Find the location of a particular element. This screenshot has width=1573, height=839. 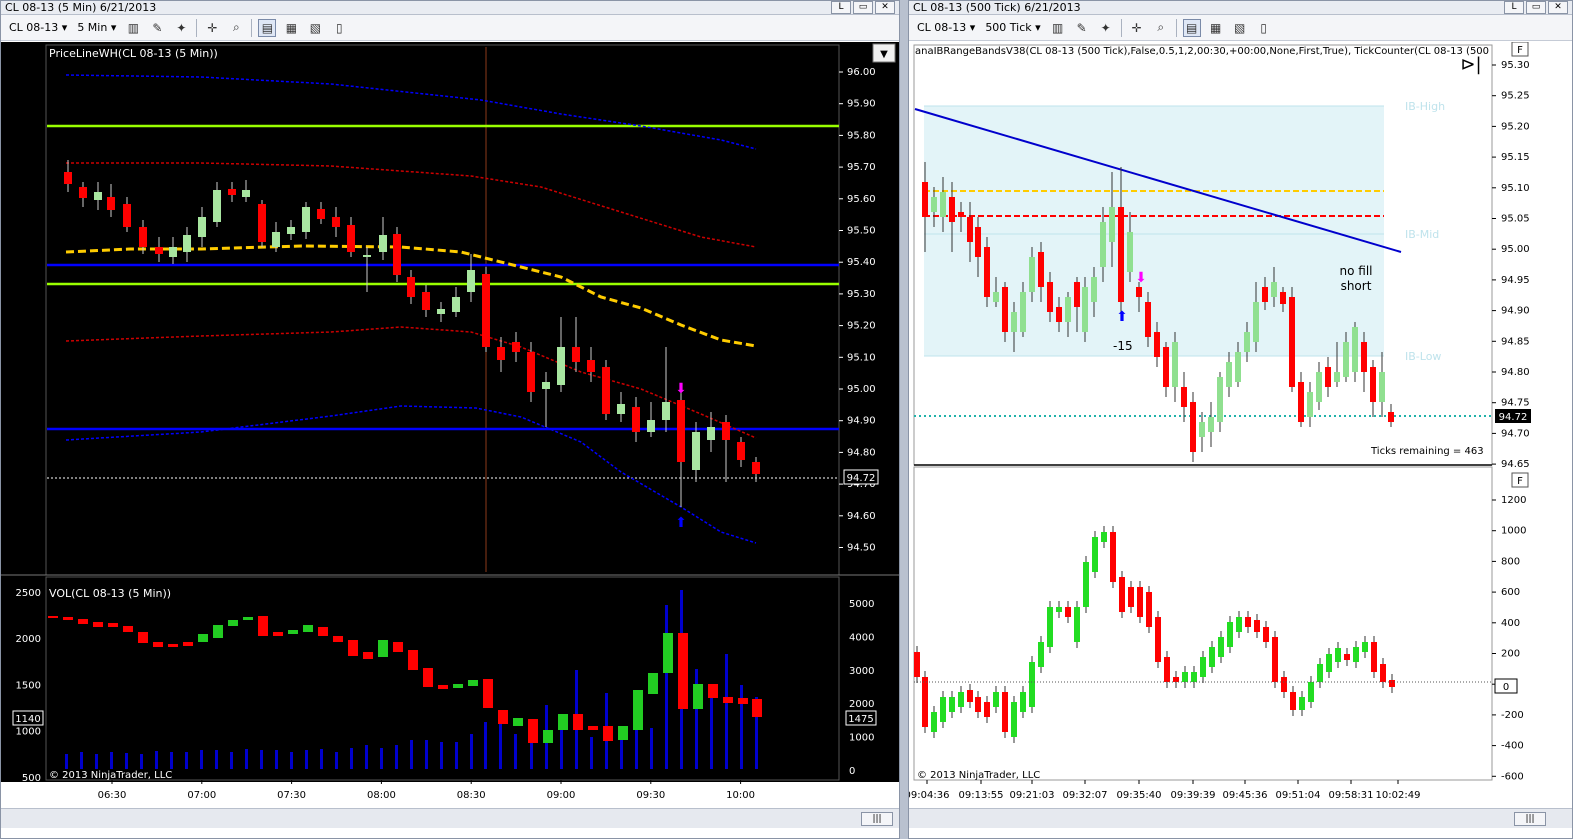

left-time-tick: 08:00 is located at coordinates (381, 795).